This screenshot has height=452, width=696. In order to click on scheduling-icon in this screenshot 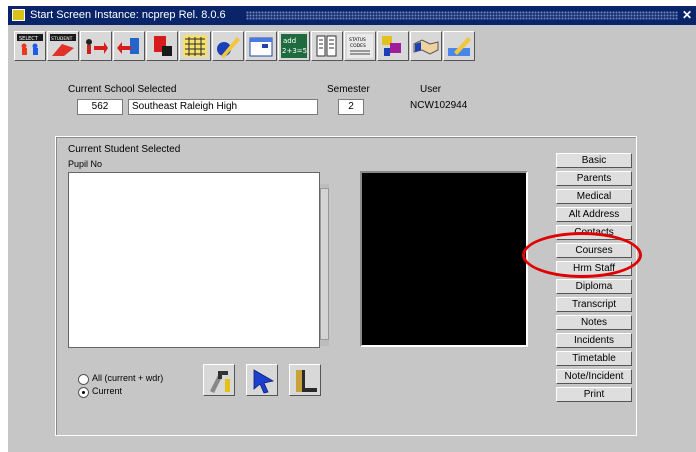, I will do `click(195, 46)`.